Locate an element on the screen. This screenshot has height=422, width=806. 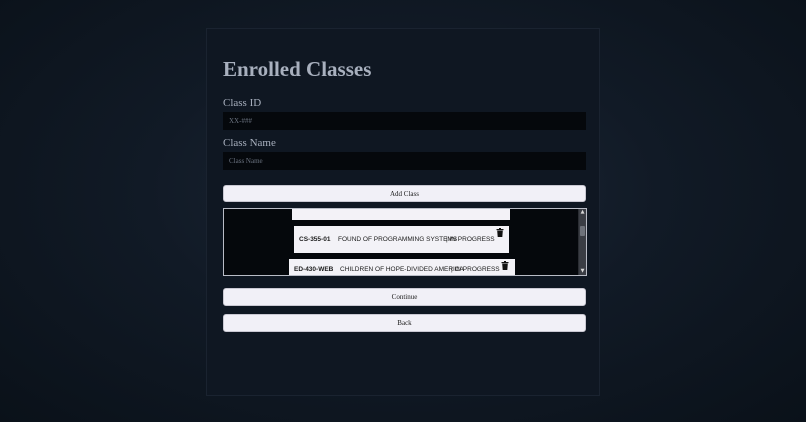
scroll-up-arrow: ▲ is located at coordinates (582, 212).